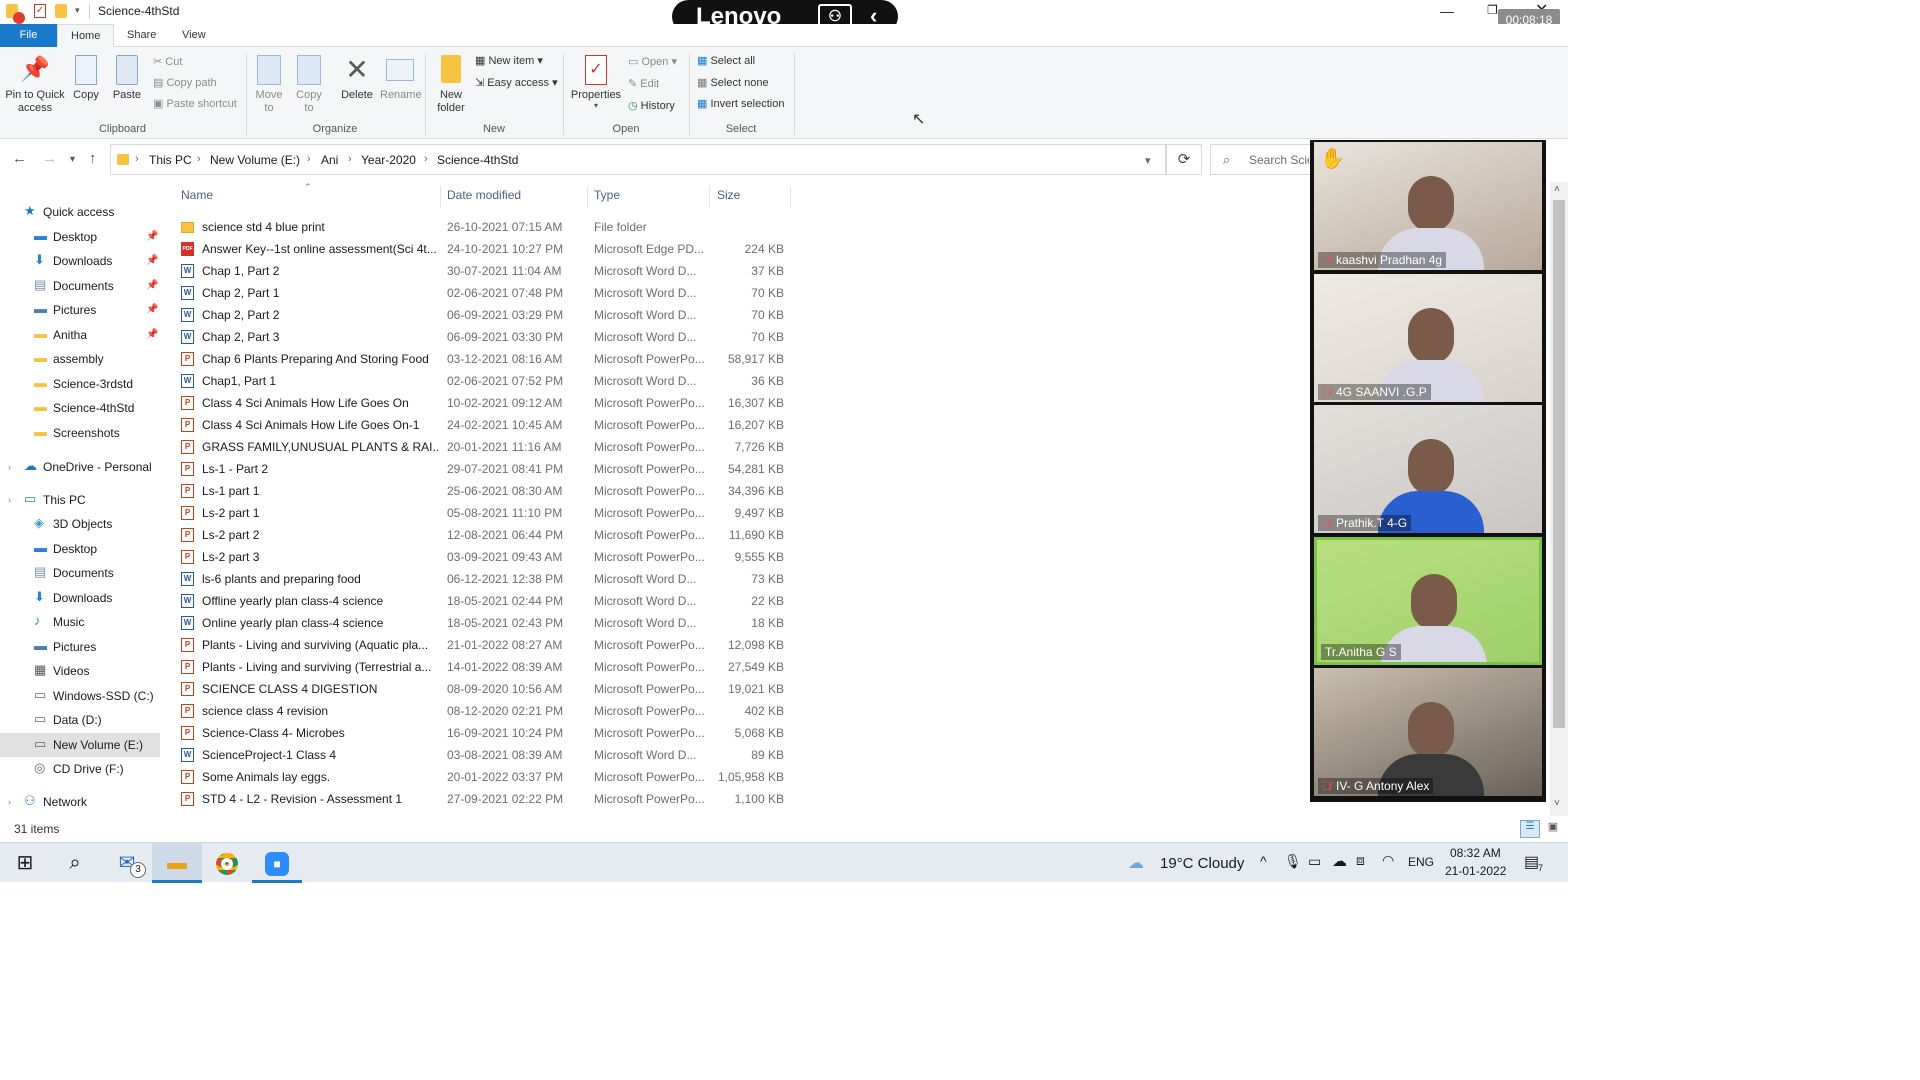 The height and width of the screenshot is (1080, 1920). What do you see at coordinates (80, 335) in the screenshot?
I see `nav-item-anitha: ▬ Anitha 📌` at bounding box center [80, 335].